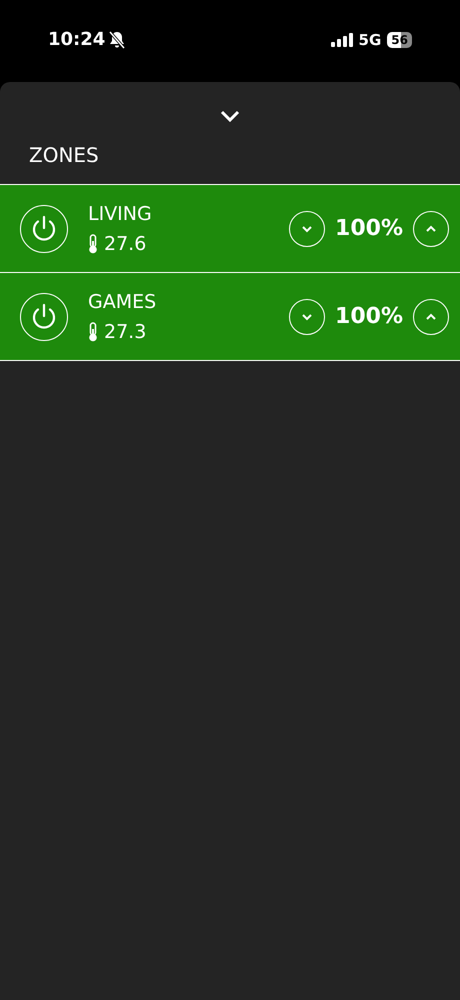 The image size is (460, 1000). What do you see at coordinates (125, 332) in the screenshot?
I see `temperature-reading: 27.3` at bounding box center [125, 332].